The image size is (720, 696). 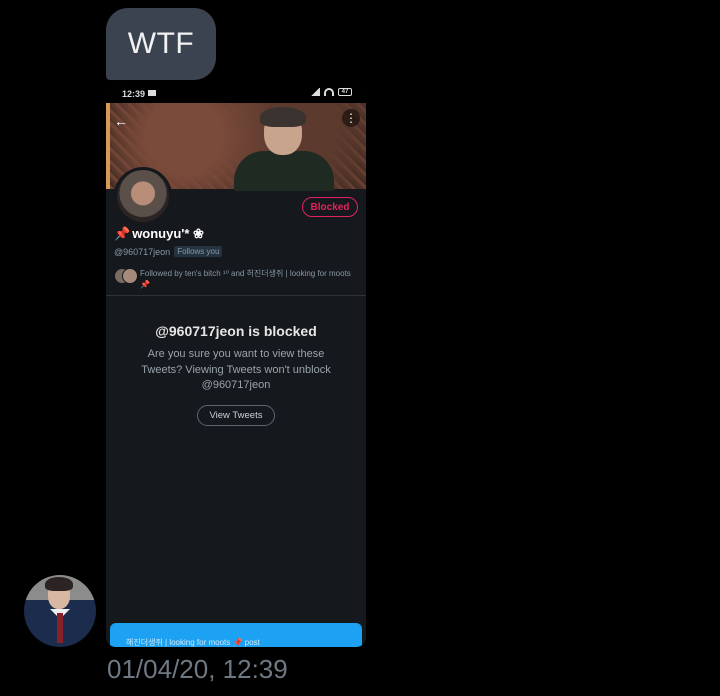 I want to click on banner-photo, so click(x=281, y=149).